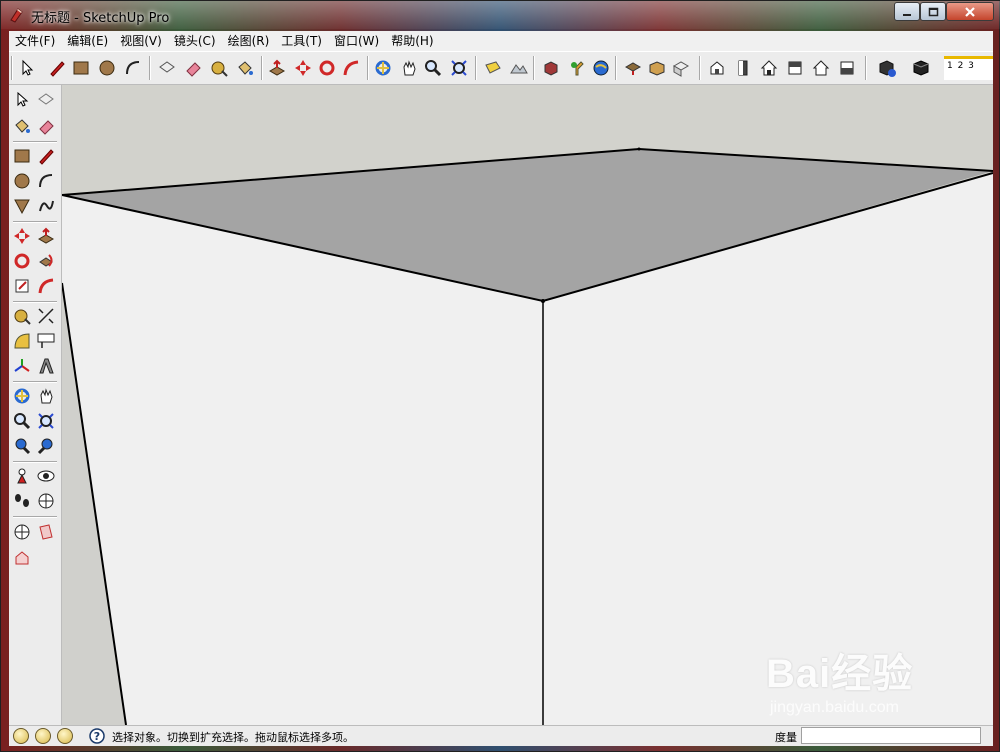 Image resolution: width=1000 pixels, height=752 pixels. Describe the element at coordinates (409, 68) in the screenshot. I see `tb-pan-button` at that location.